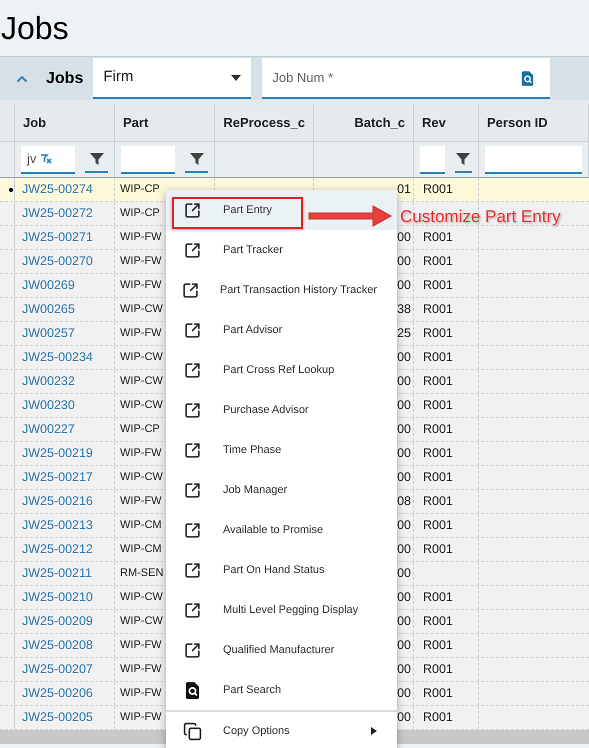 Image resolution: width=589 pixels, height=748 pixels. Describe the element at coordinates (404, 309) in the screenshot. I see `table-cell-text: 38` at that location.